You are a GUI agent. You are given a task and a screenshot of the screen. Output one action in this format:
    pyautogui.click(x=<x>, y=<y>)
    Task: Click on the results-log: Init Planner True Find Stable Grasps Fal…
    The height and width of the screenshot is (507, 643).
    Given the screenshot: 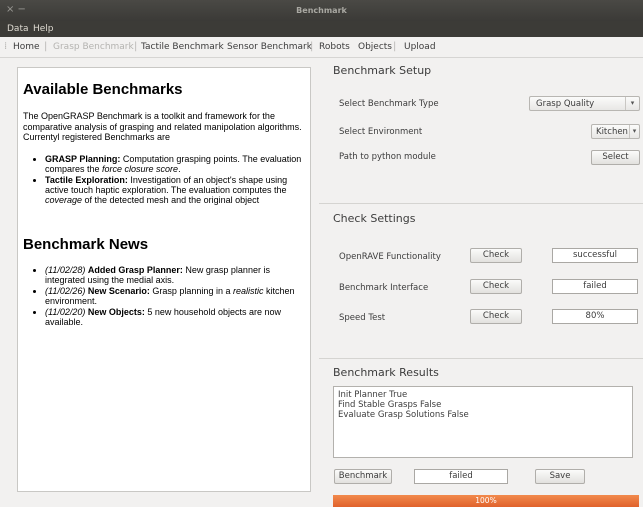 What is the action you would take?
    pyautogui.click(x=483, y=422)
    